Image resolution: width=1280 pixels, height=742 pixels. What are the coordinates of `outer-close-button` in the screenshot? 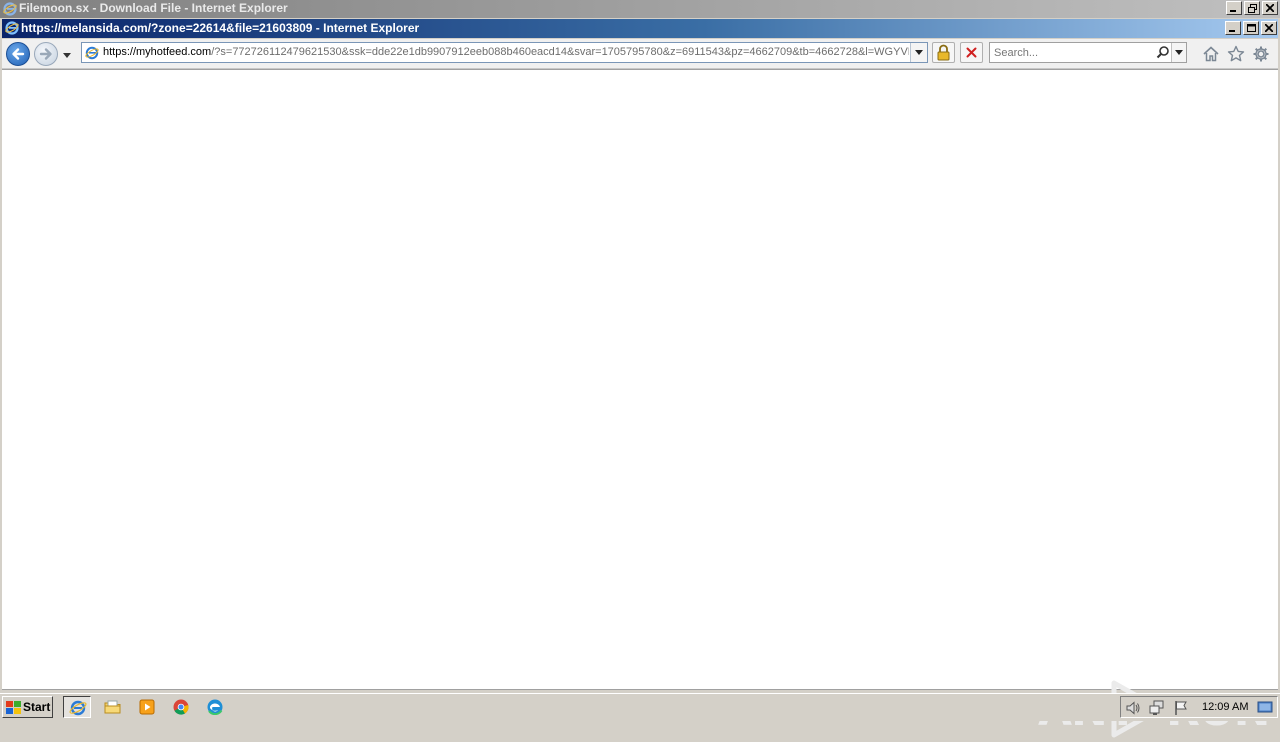 It's located at (1270, 8).